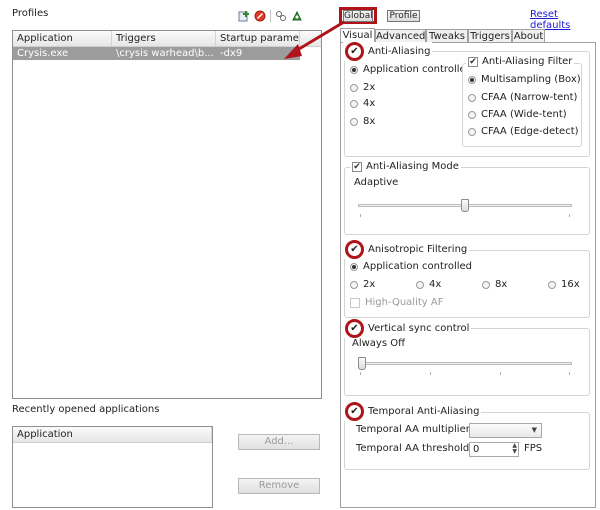 This screenshot has height=510, width=600. Describe the element at coordinates (531, 79) in the screenshot. I see `option-label: Multisampling (Box)` at that location.